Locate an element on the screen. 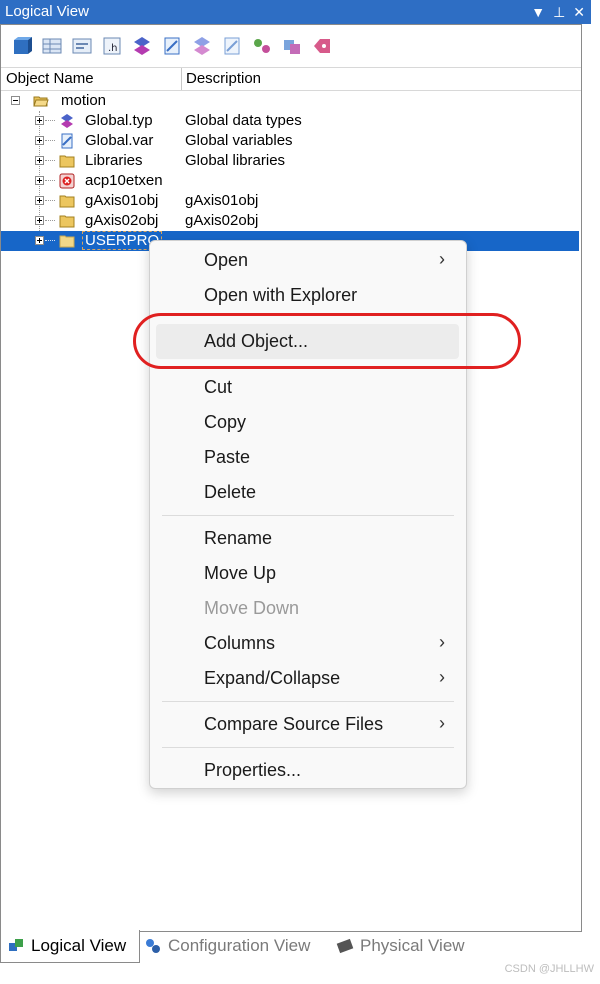 The width and height of the screenshot is (600, 984). svg-text: .h is located at coordinates (113, 48).